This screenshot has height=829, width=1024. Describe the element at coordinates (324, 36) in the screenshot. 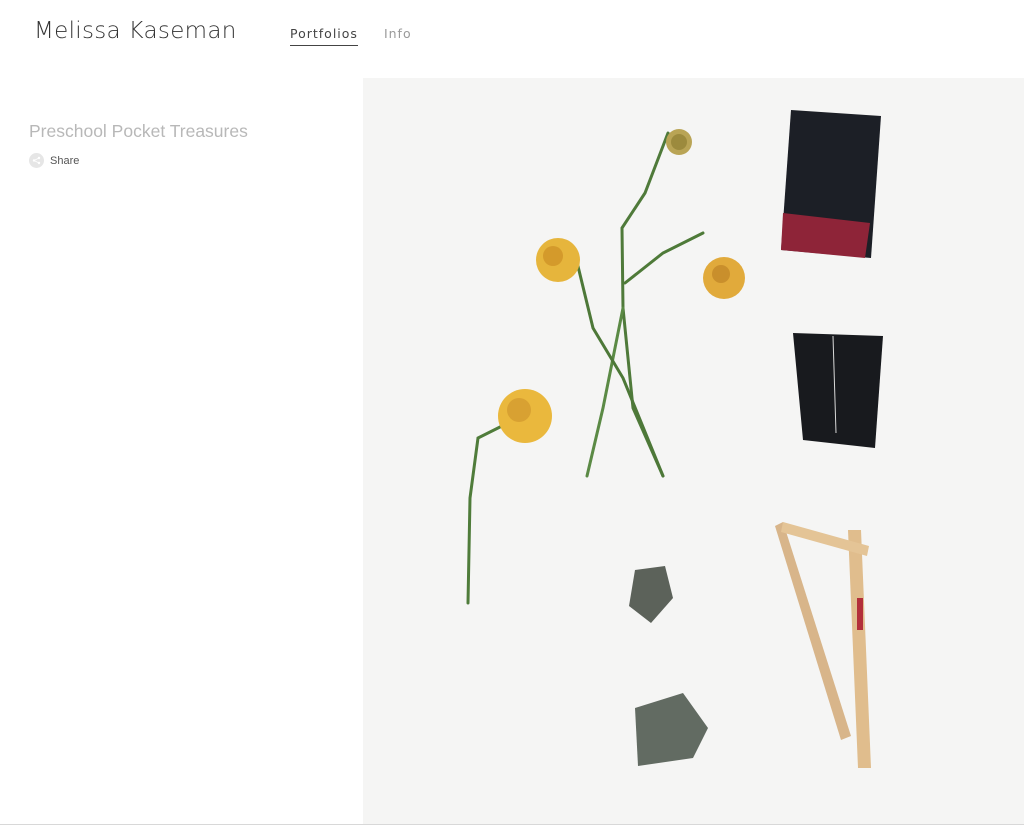

I see `nav-portfolios: Portfolios` at that location.